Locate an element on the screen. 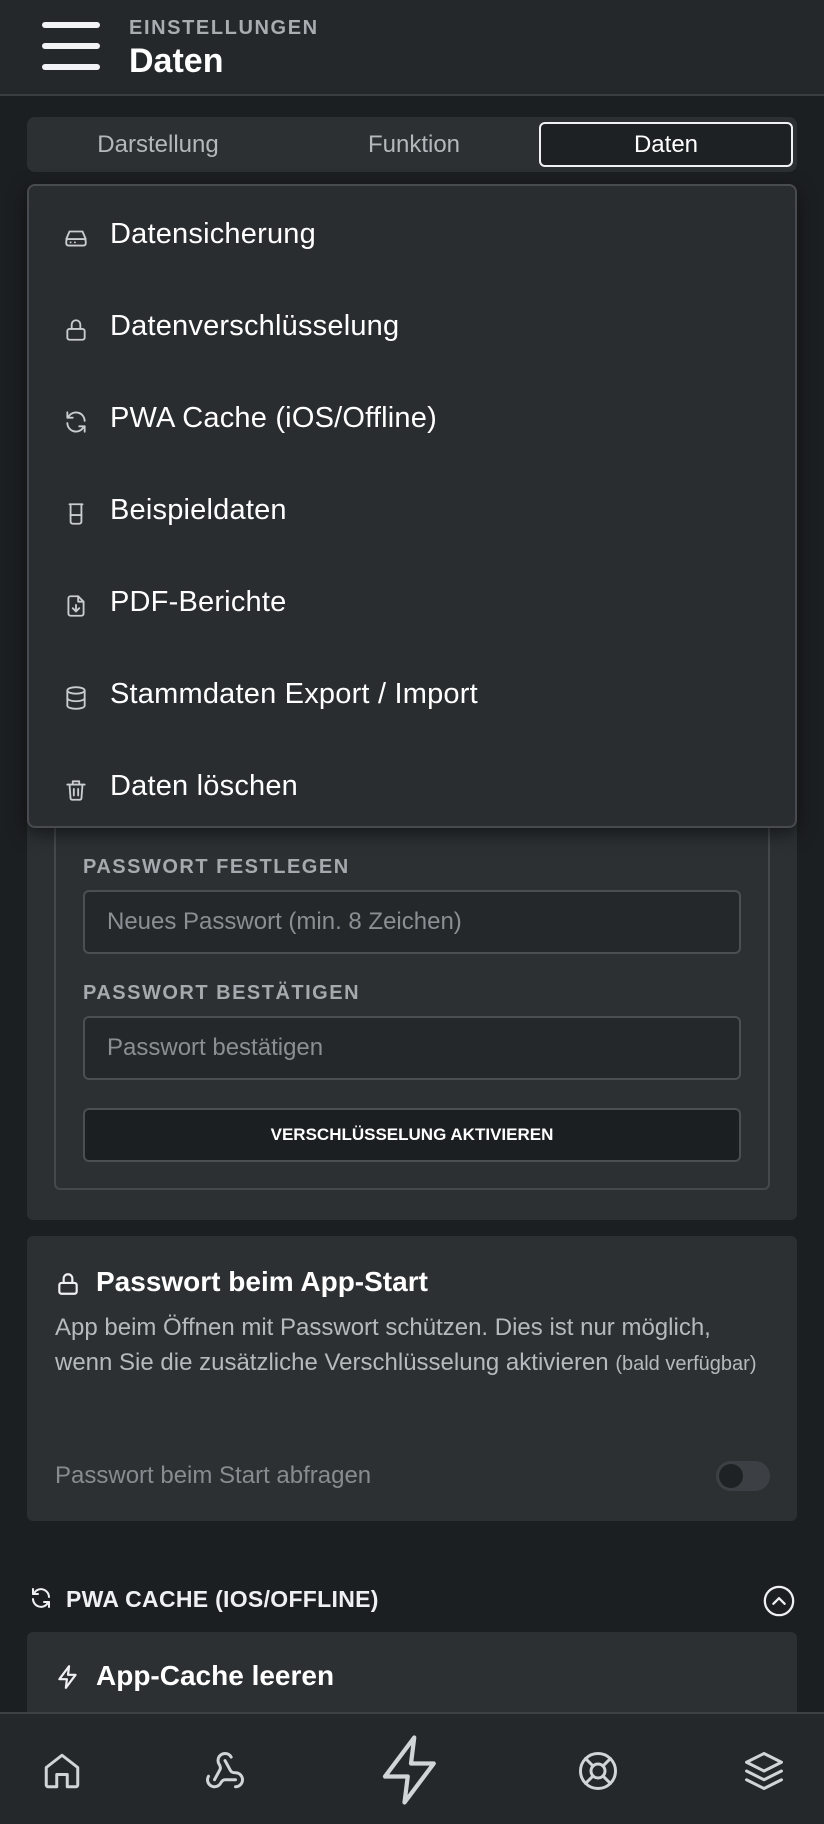  webhook-icon is located at coordinates (225, 1770).